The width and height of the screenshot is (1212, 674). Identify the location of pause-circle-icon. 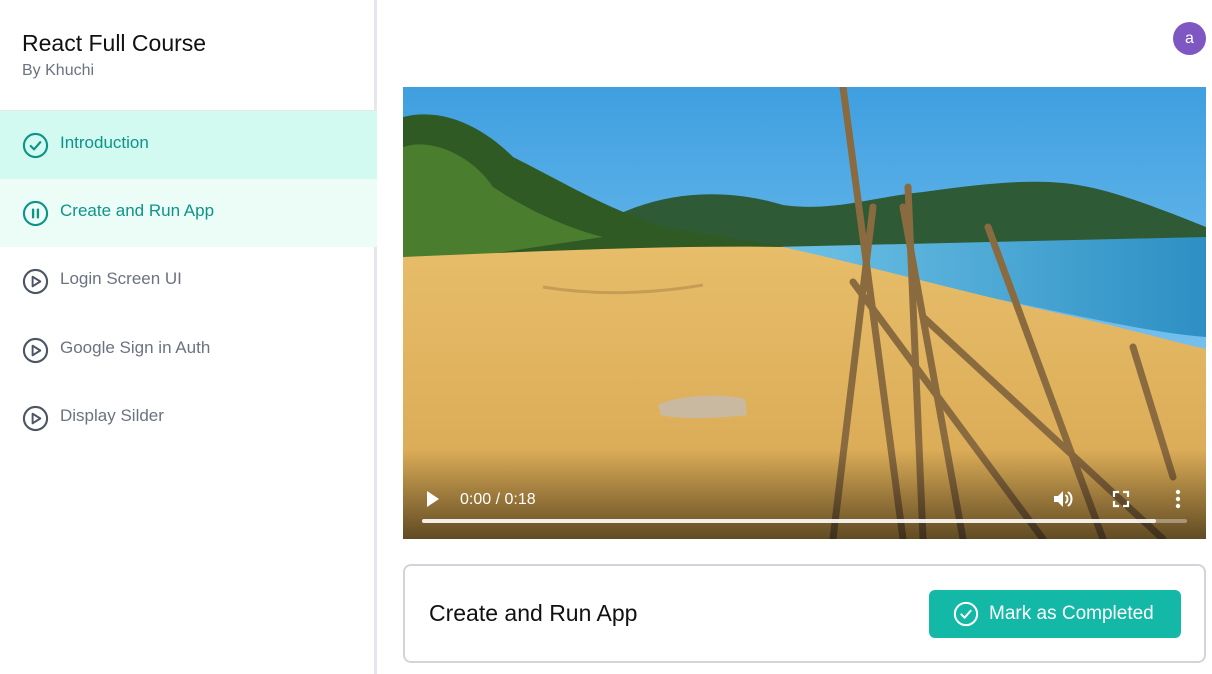
(35, 213).